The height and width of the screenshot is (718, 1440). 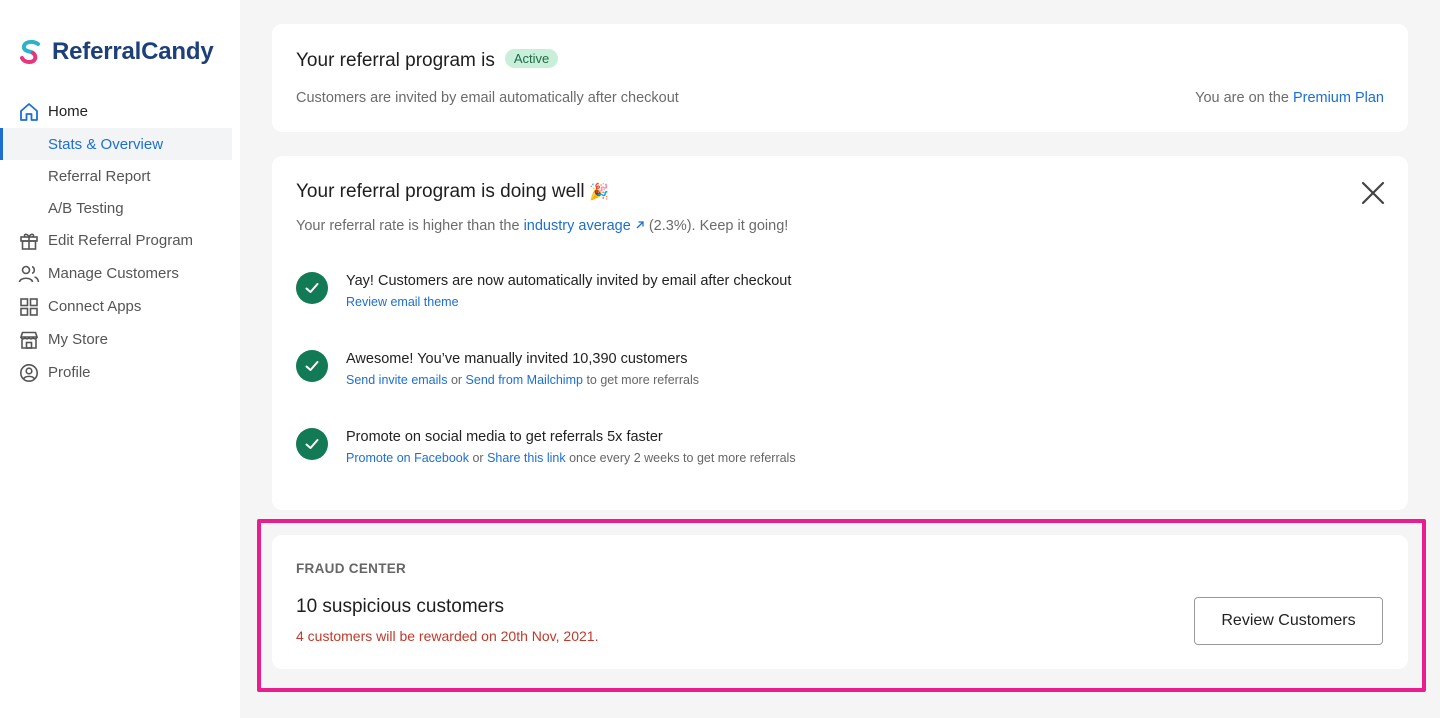 I want to click on progress-subtitle-suffix: (2.3%). Keep it going!, so click(x=718, y=226).